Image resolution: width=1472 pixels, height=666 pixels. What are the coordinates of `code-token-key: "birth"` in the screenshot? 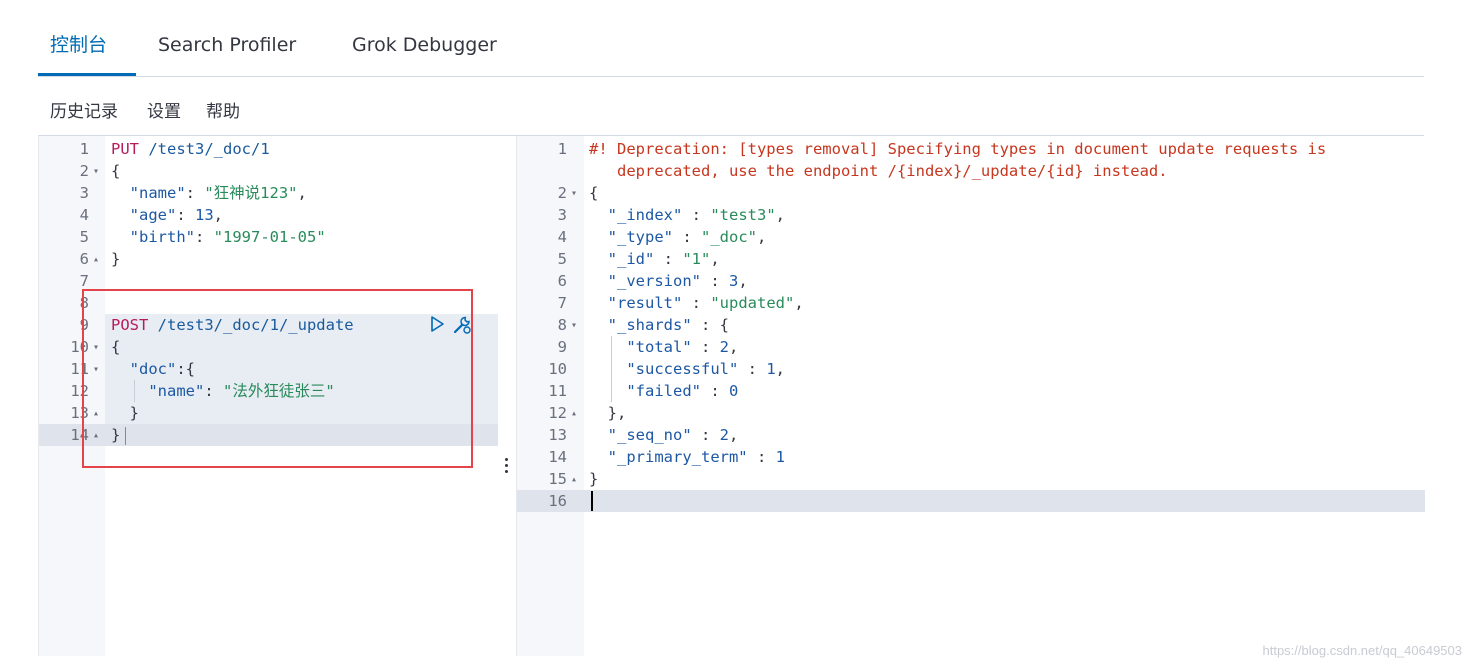 It's located at (153, 237).